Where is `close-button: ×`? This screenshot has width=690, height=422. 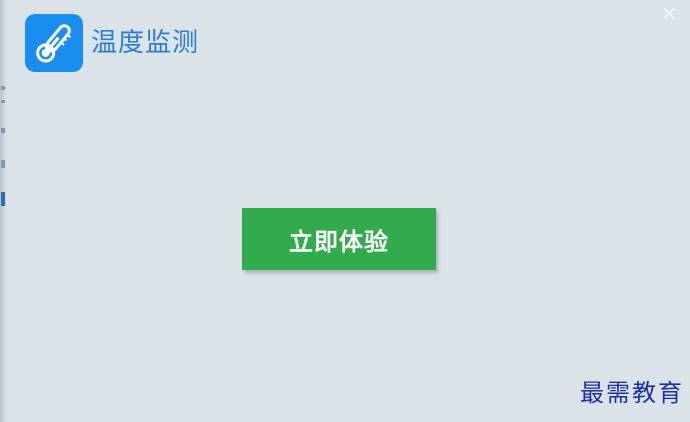
close-button: × is located at coordinates (669, 13).